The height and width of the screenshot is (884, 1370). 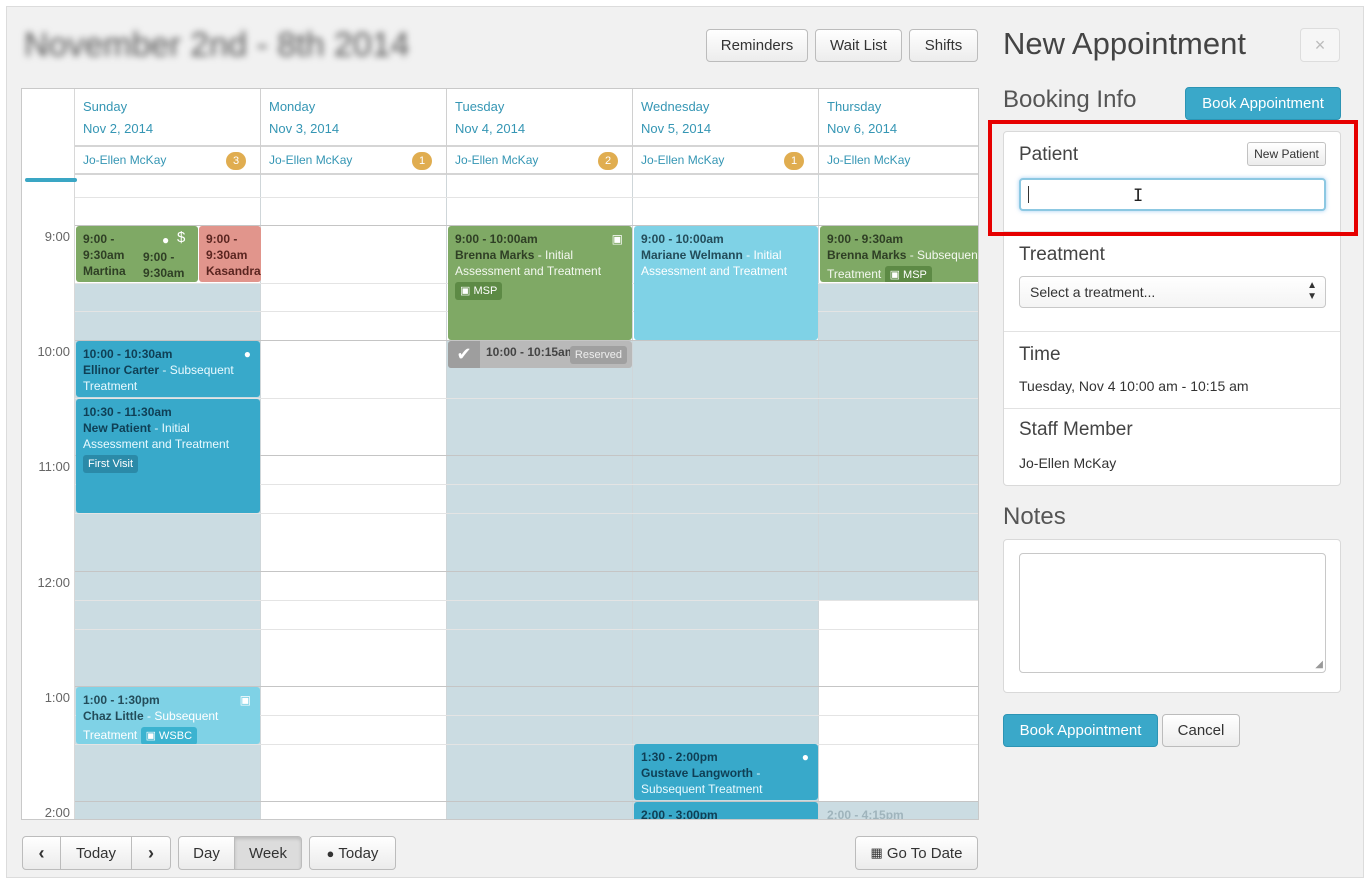 What do you see at coordinates (1080, 730) in the screenshot?
I see `book-appointment-button: Book Appointment` at bounding box center [1080, 730].